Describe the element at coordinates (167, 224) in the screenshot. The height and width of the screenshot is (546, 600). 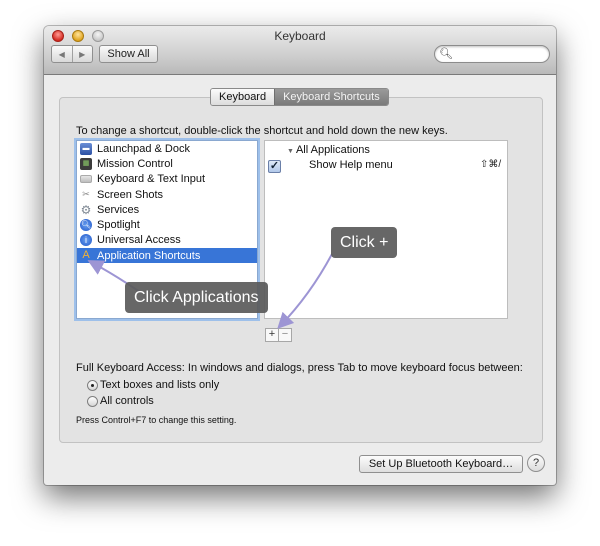
I see `category-item-spotlight: 🔍︎ Spotlight` at that location.